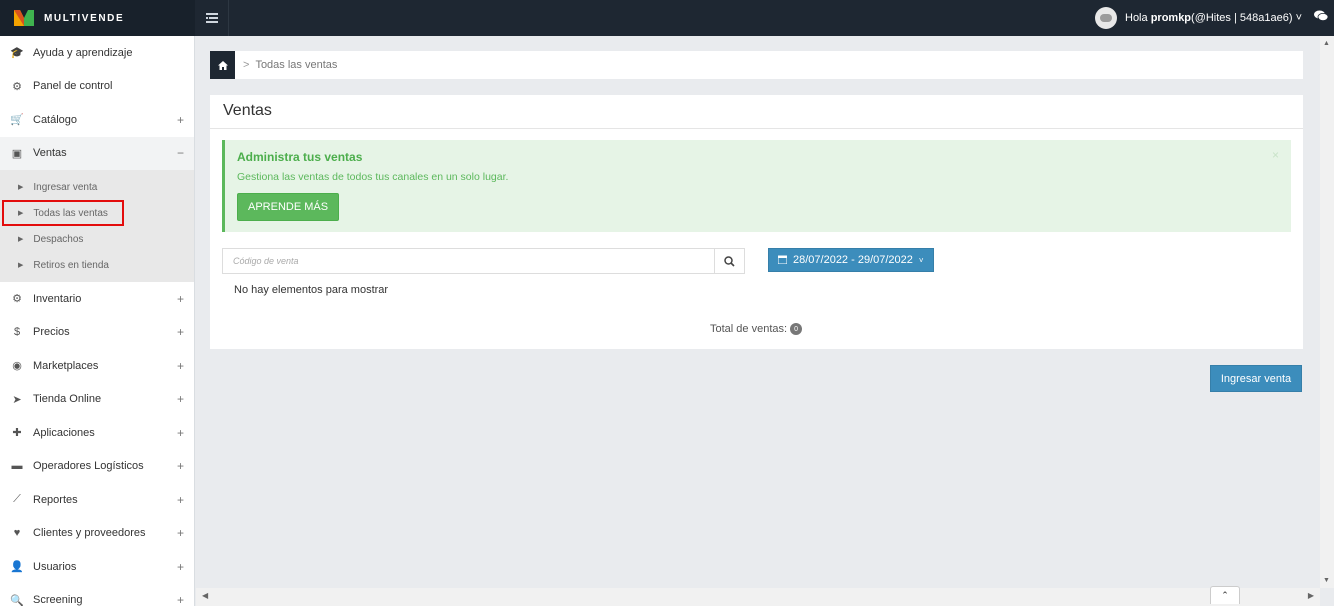  I want to click on sidebar-item-label: Inventario, so click(57, 298).